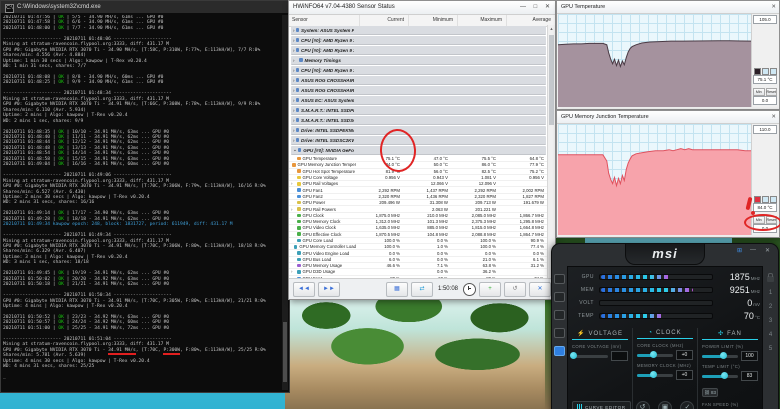  What do you see at coordinates (720, 375) in the screenshot?
I see `temp-limit-slider` at bounding box center [720, 375].